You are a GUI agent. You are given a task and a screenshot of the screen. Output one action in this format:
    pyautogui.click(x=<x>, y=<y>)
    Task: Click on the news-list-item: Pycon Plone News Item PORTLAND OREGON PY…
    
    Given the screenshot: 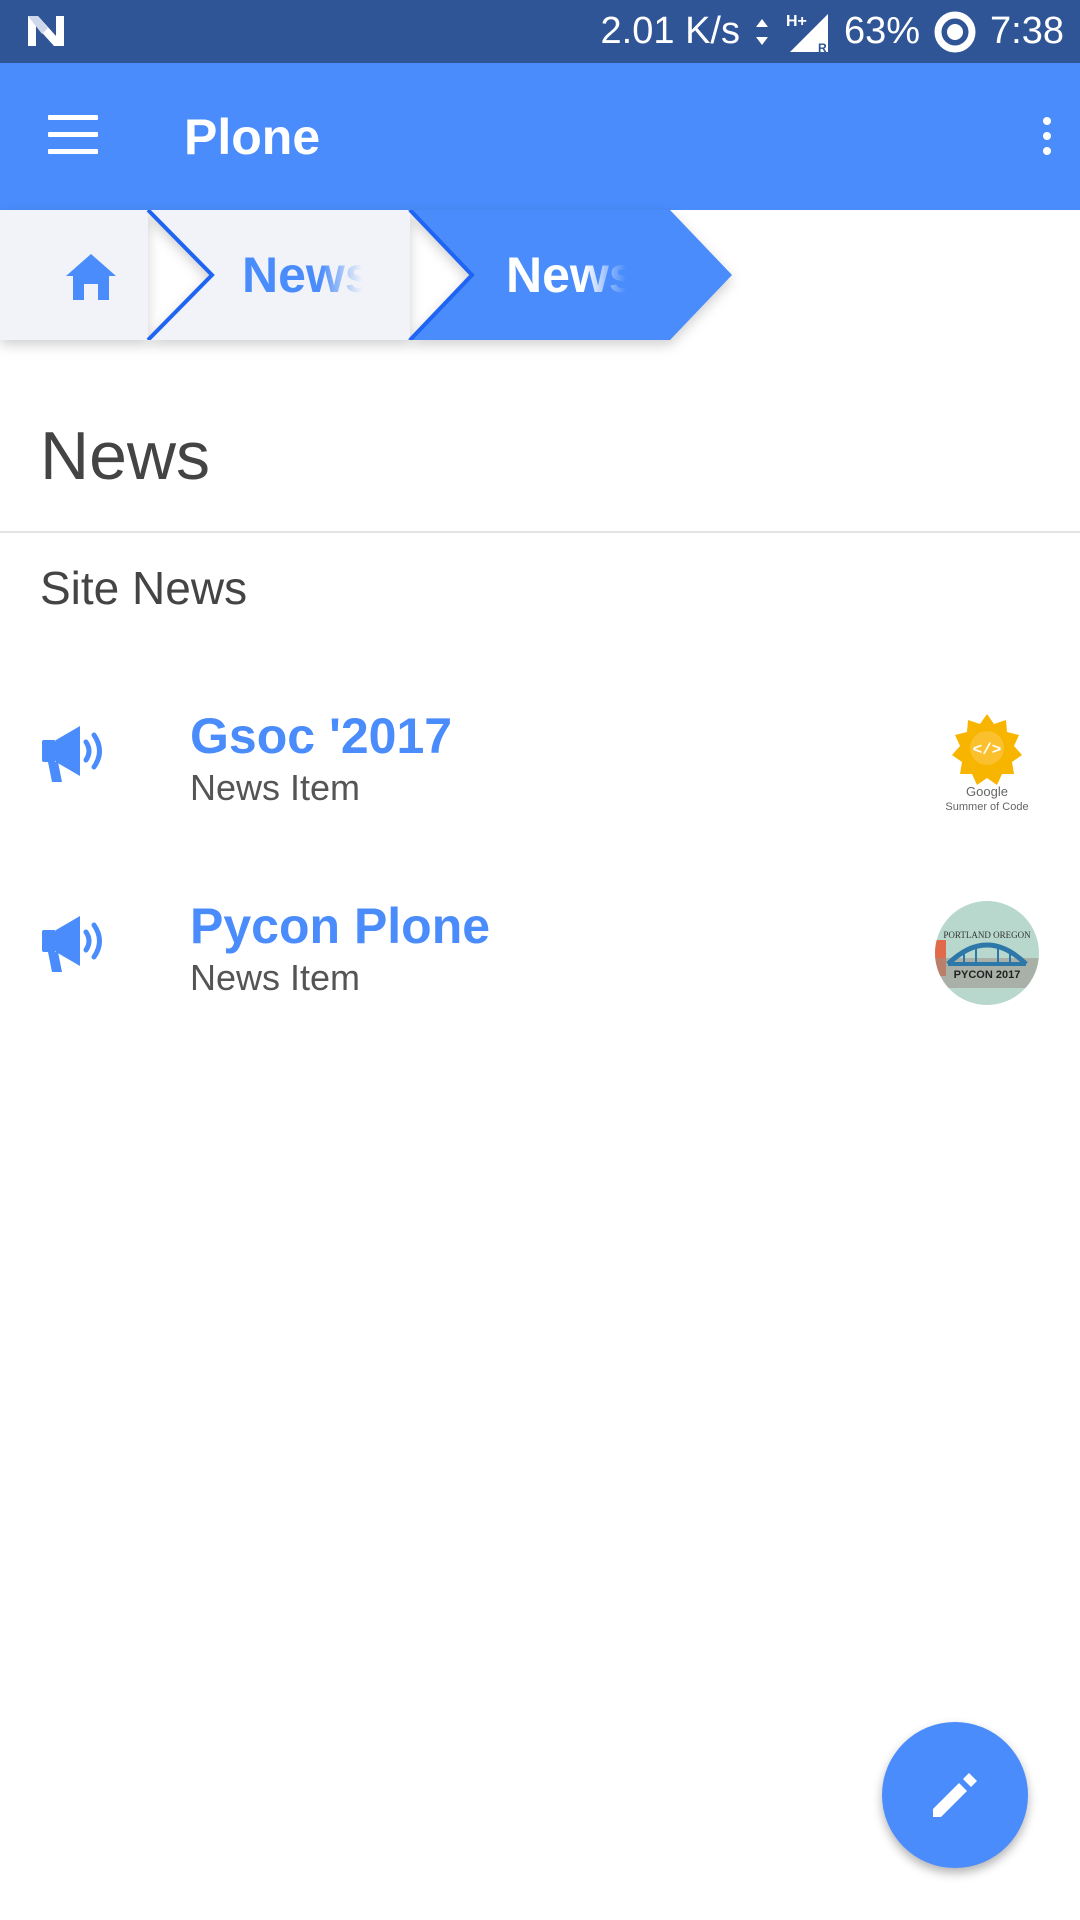 What is the action you would take?
    pyautogui.click(x=540, y=941)
    